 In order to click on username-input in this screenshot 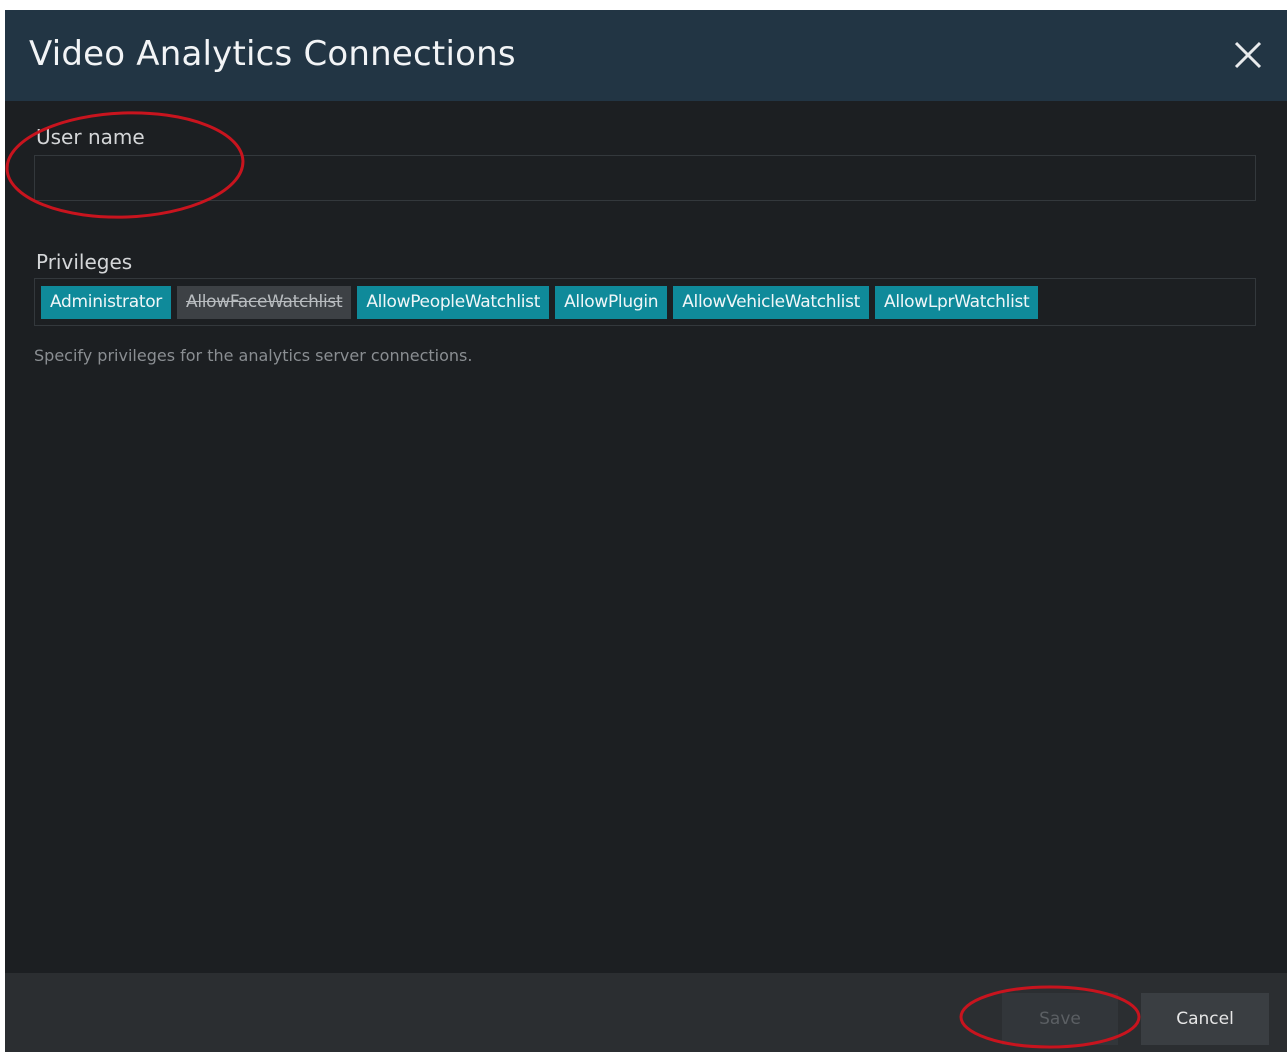, I will do `click(645, 178)`.